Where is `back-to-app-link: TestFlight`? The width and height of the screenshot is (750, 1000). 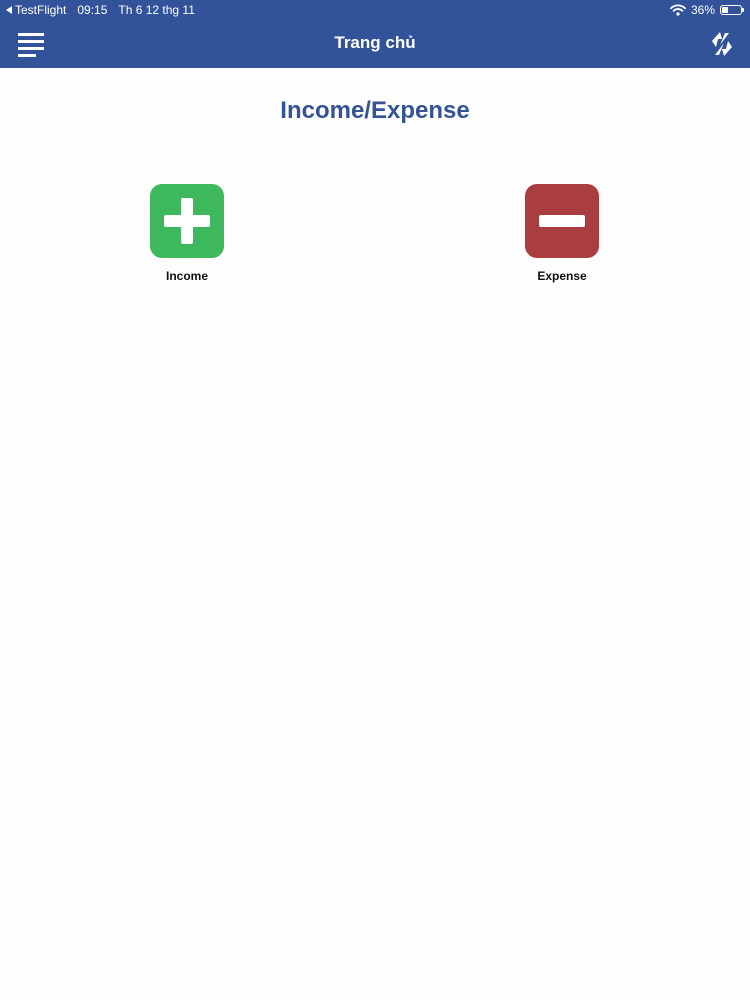 back-to-app-link: TestFlight is located at coordinates (36, 10).